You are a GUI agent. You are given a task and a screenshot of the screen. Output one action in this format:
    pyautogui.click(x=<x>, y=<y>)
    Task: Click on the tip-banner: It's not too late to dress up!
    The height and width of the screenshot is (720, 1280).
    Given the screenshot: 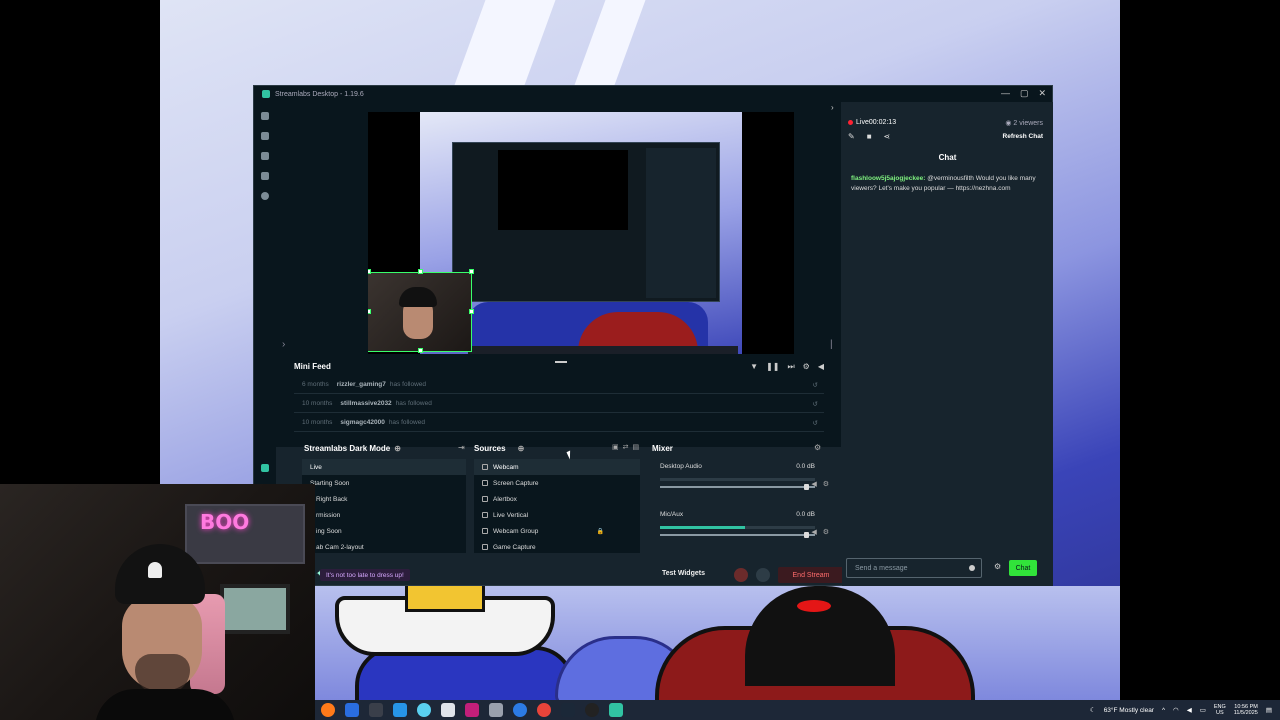 What is the action you would take?
    pyautogui.click(x=365, y=575)
    